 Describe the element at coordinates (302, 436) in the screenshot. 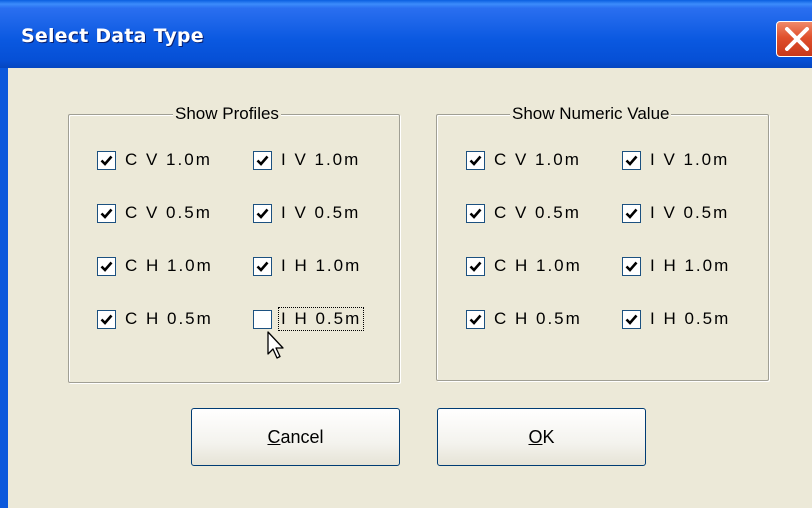

I see `cancel-label-rest: ancel` at that location.